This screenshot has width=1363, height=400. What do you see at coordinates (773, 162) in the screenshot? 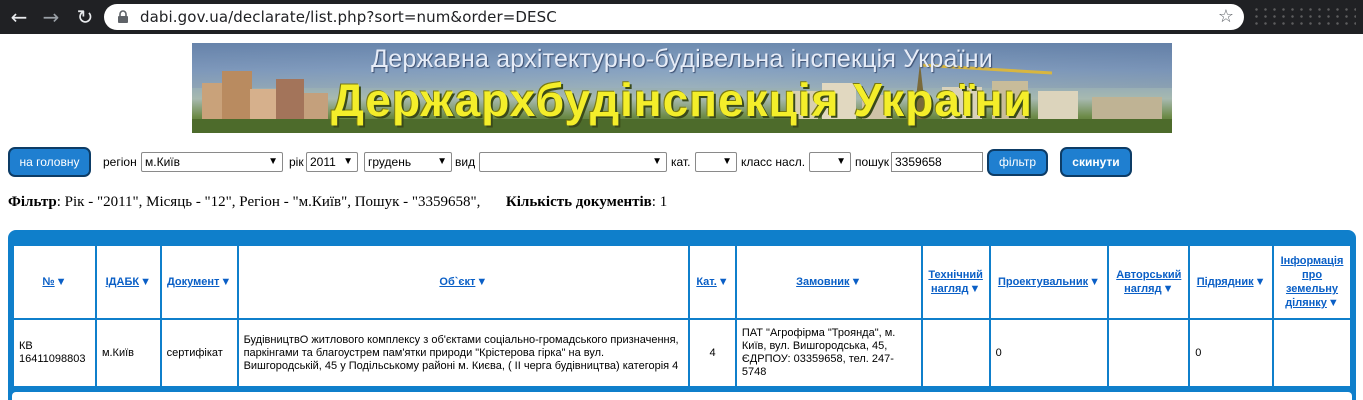
I see `class-label: класс насл.` at bounding box center [773, 162].